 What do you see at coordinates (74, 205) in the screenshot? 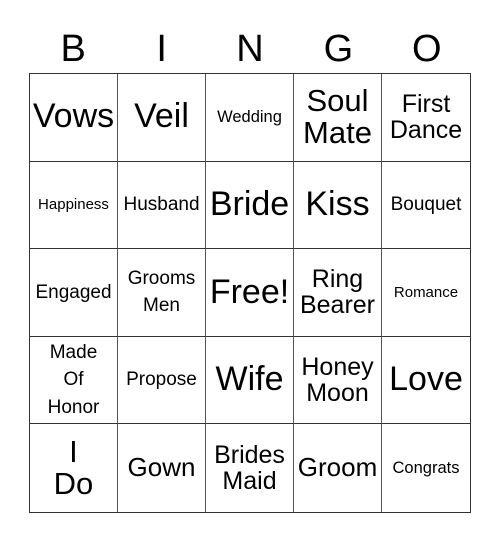
I see `bingo-cell: Happiness` at bounding box center [74, 205].